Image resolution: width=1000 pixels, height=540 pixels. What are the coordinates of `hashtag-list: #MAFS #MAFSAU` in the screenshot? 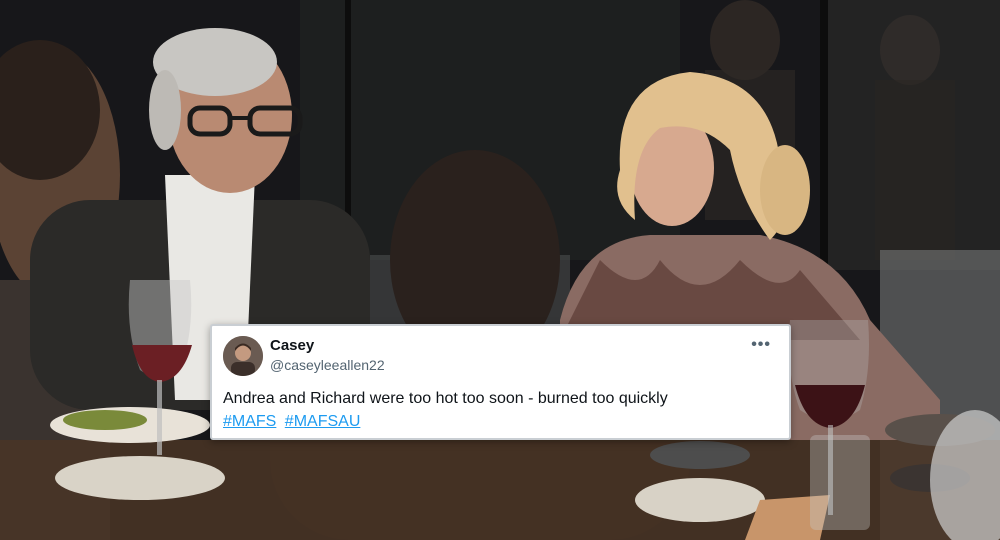 It's located at (293, 422).